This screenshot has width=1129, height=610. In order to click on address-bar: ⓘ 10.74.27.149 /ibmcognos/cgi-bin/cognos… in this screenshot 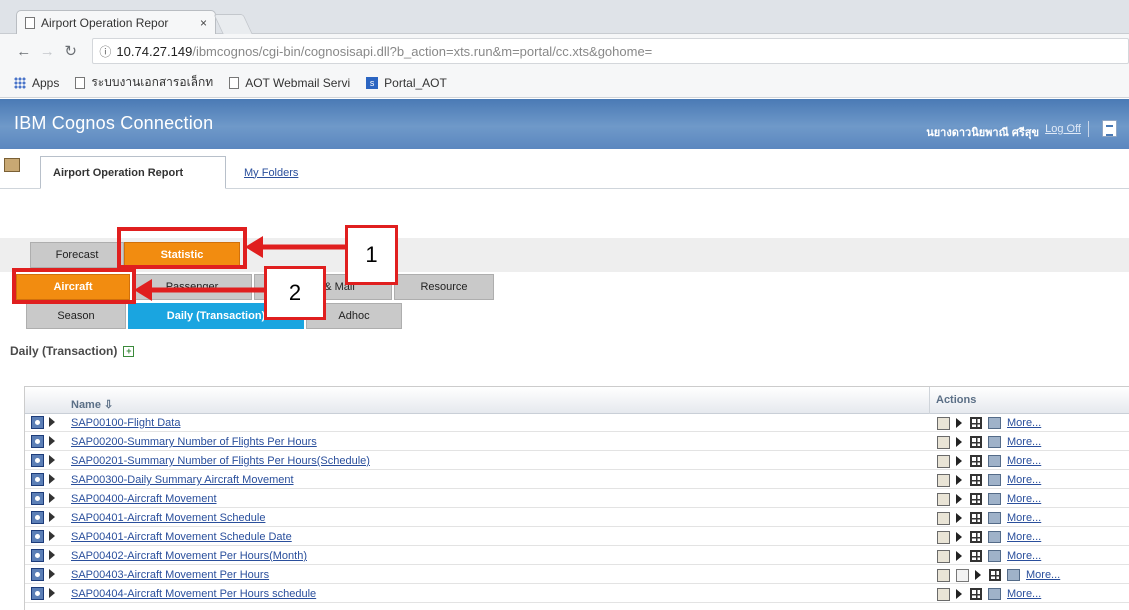, I will do `click(610, 51)`.